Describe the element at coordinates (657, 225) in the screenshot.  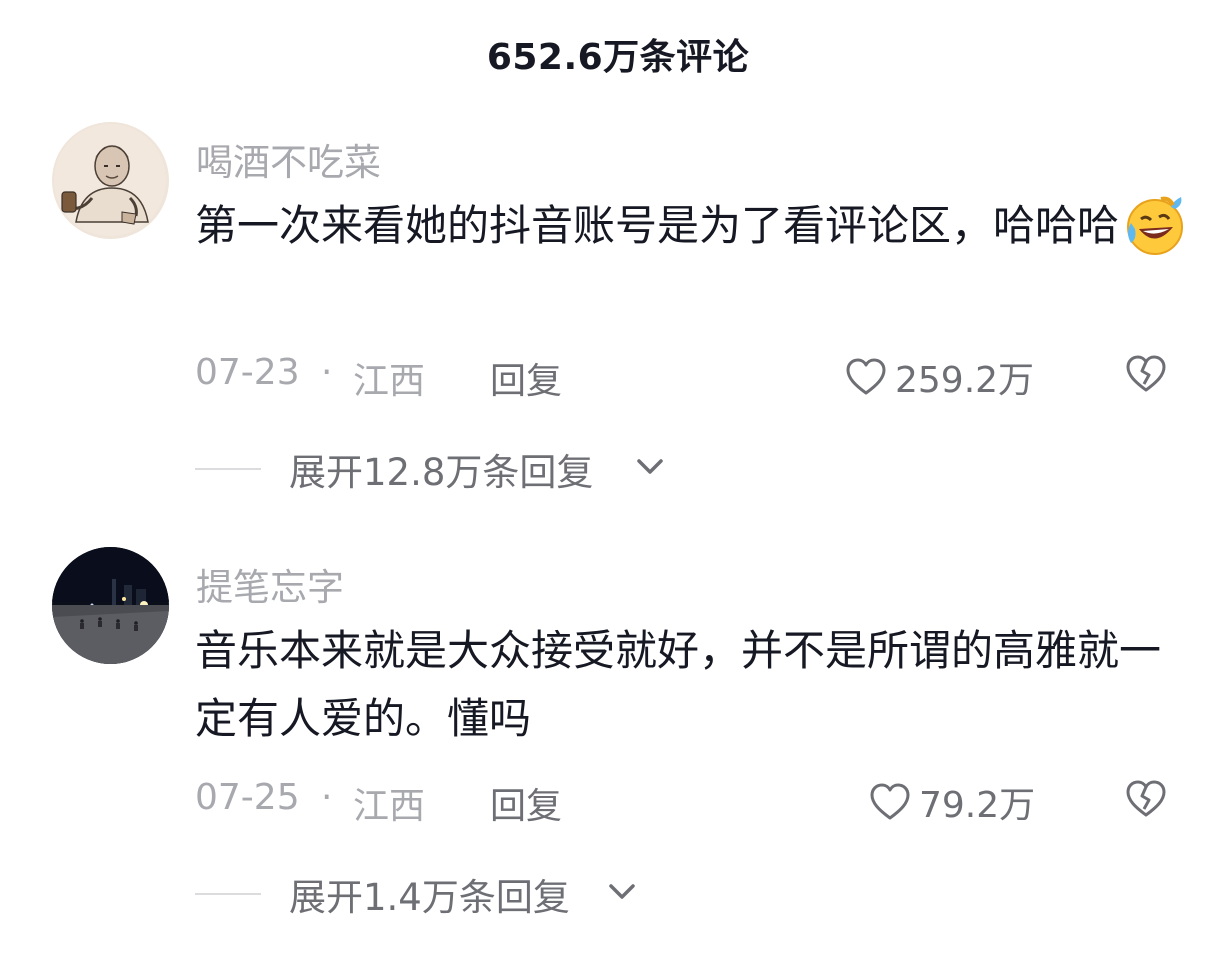
I see `comment-body: 第一次来看她的抖音账号是为了看评论区，哈哈哈` at that location.